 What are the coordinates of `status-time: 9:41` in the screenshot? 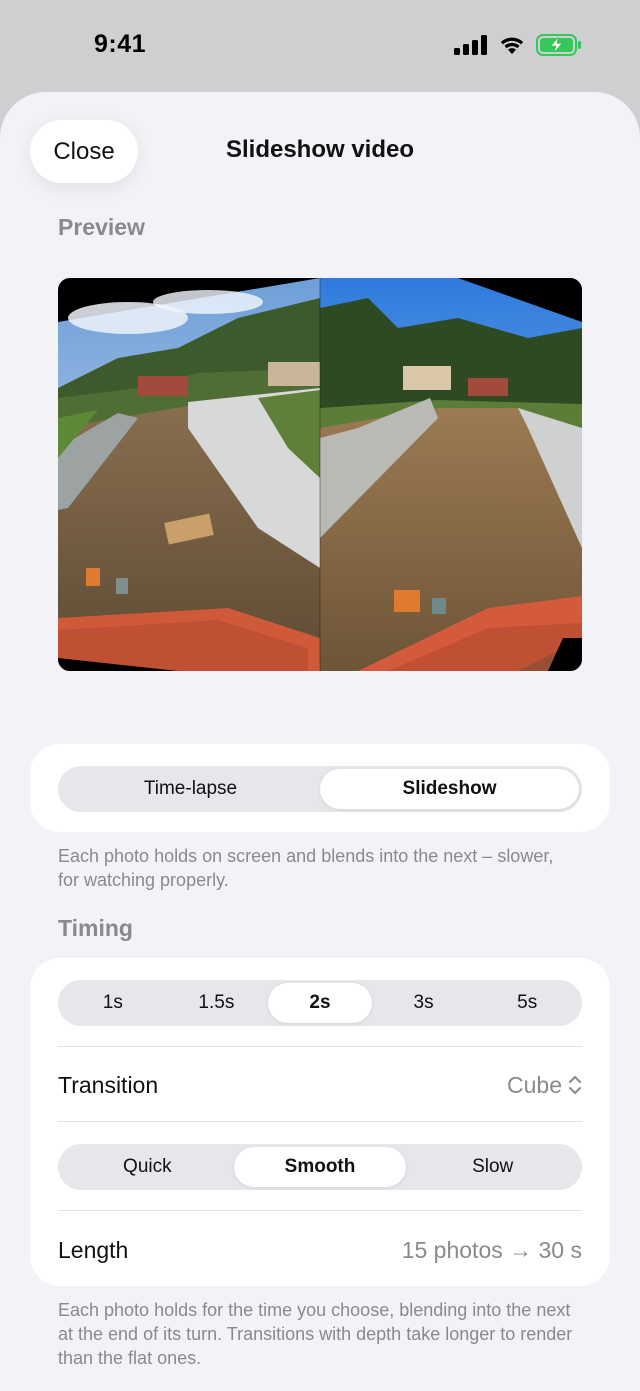 It's located at (120, 44).